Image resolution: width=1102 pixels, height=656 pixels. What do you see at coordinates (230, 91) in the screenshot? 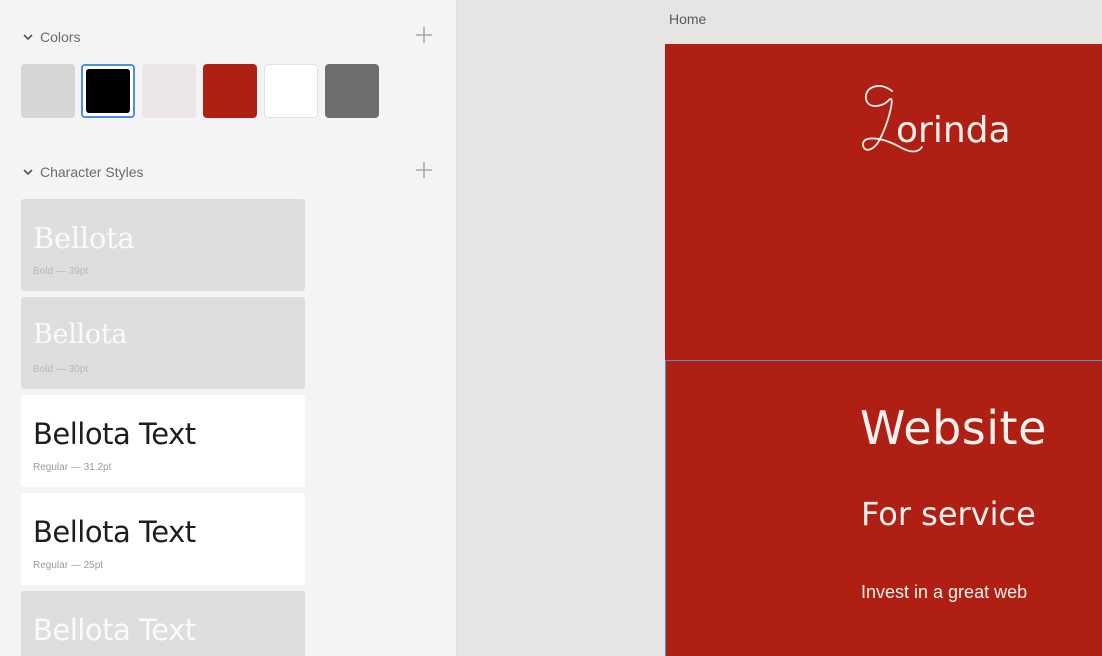
I see `color-swatch-red` at bounding box center [230, 91].